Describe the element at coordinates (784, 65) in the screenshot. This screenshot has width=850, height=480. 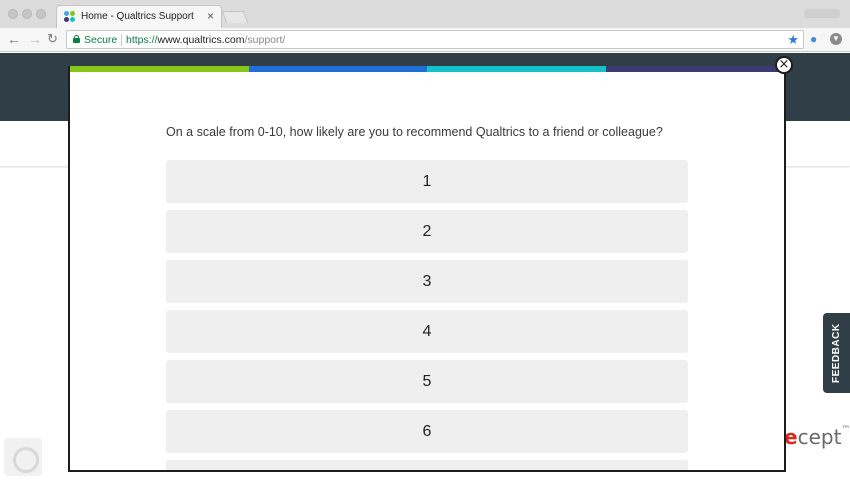
I see `modal-close-icon: ×` at that location.